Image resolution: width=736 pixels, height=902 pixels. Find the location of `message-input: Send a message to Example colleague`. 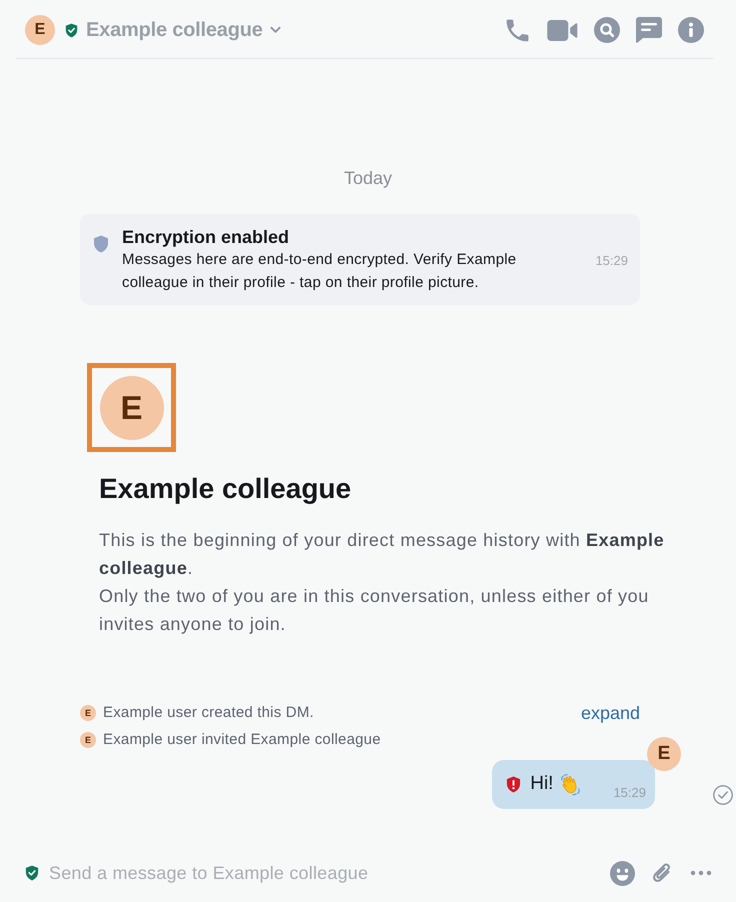

message-input: Send a message to Example colleague is located at coordinates (323, 873).